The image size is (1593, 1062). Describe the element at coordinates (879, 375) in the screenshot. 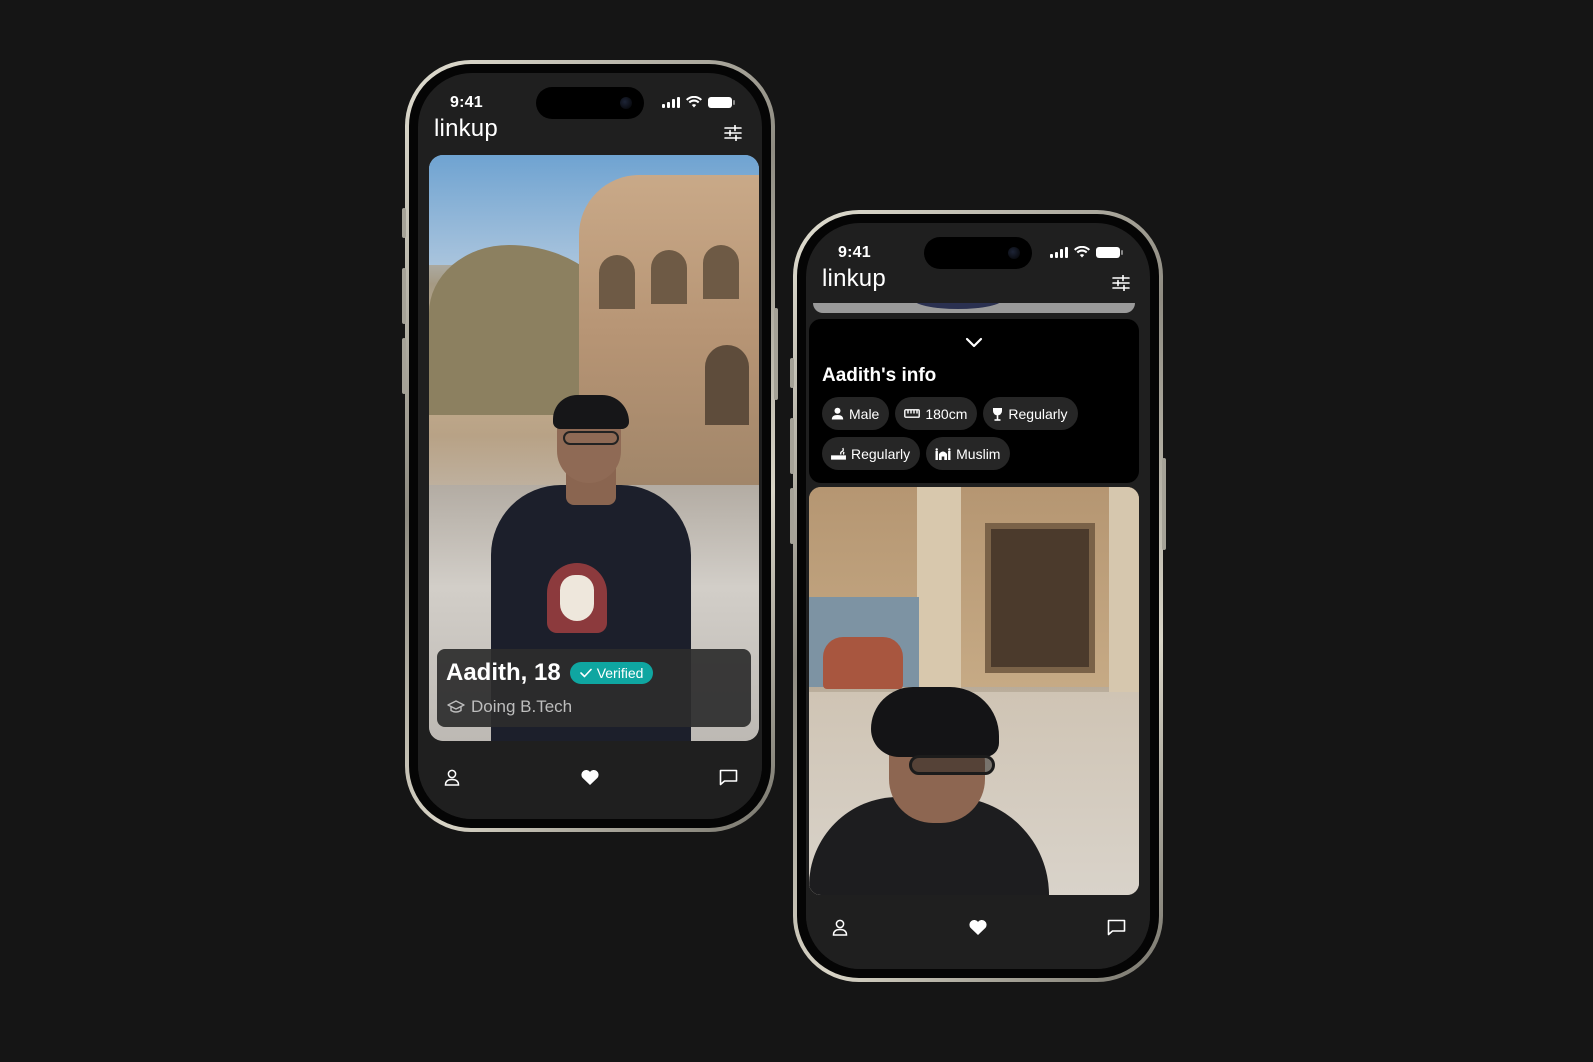

I see `info-title: Aadith's info` at that location.